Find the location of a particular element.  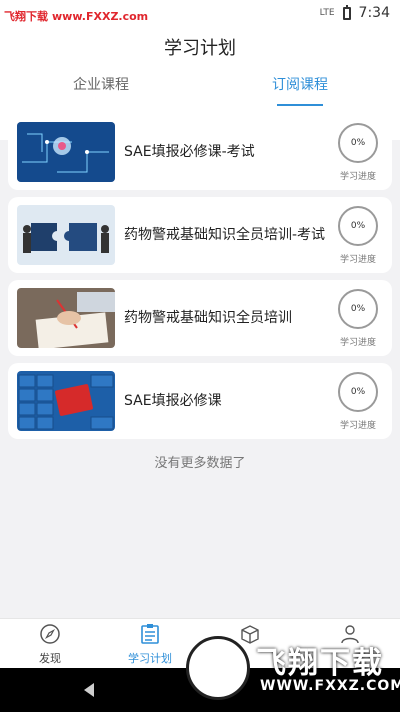

watermark-logo-icon is located at coordinates (218, 668).